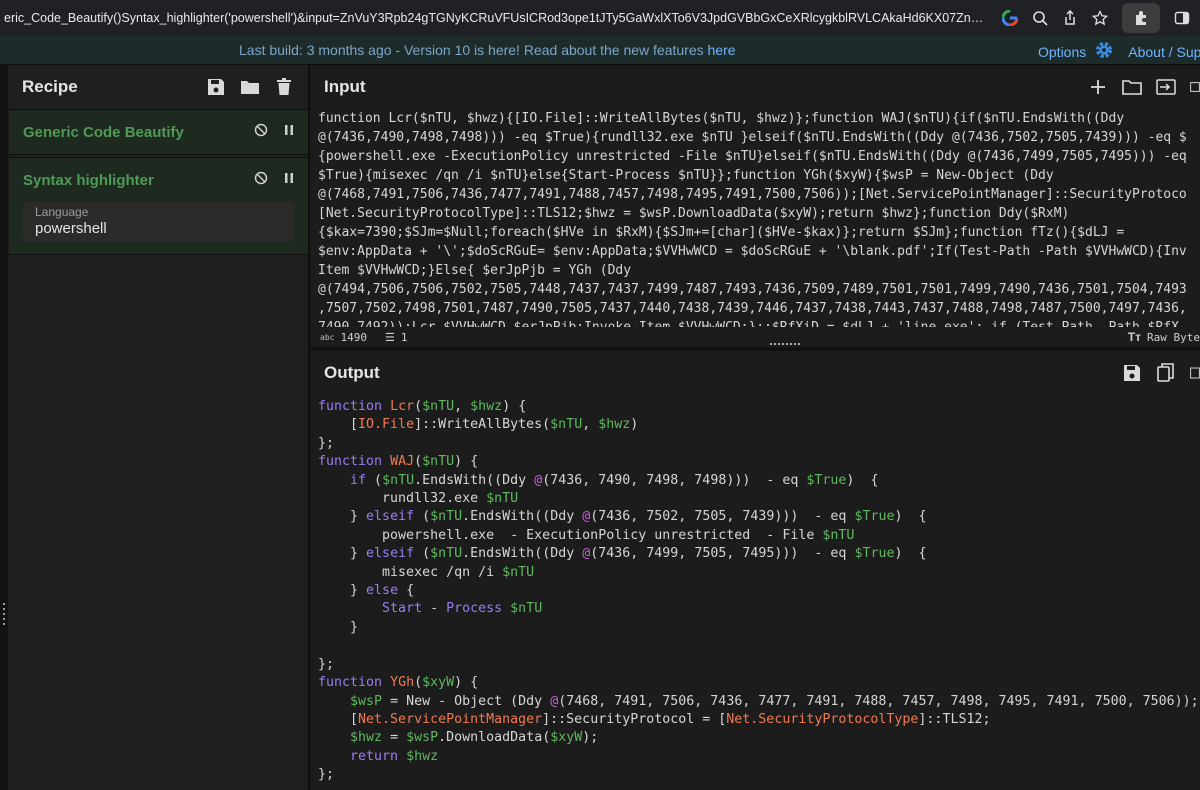  What do you see at coordinates (1132, 87) in the screenshot?
I see `open-folder-icon` at bounding box center [1132, 87].